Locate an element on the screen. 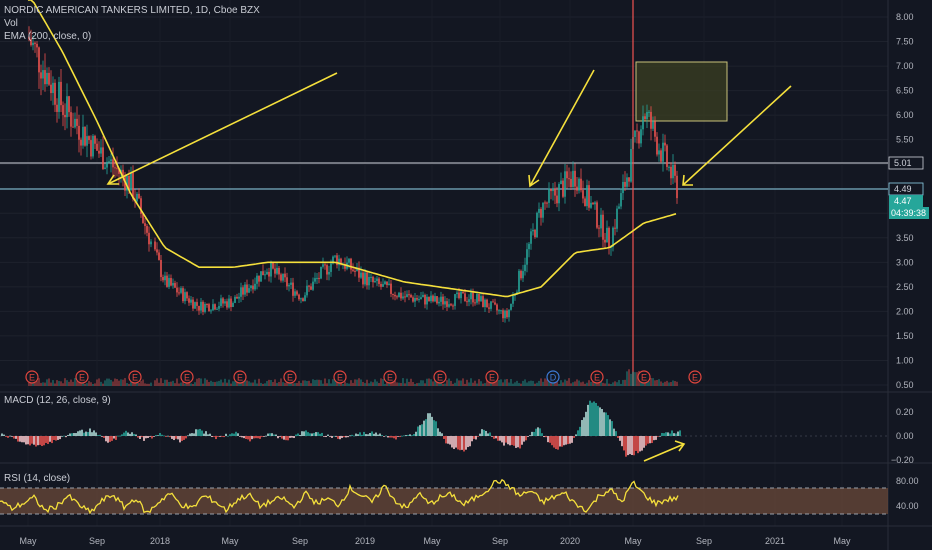 This screenshot has height=550, width=932. price-tag-level-high: 5.01 is located at coordinates (906, 163).